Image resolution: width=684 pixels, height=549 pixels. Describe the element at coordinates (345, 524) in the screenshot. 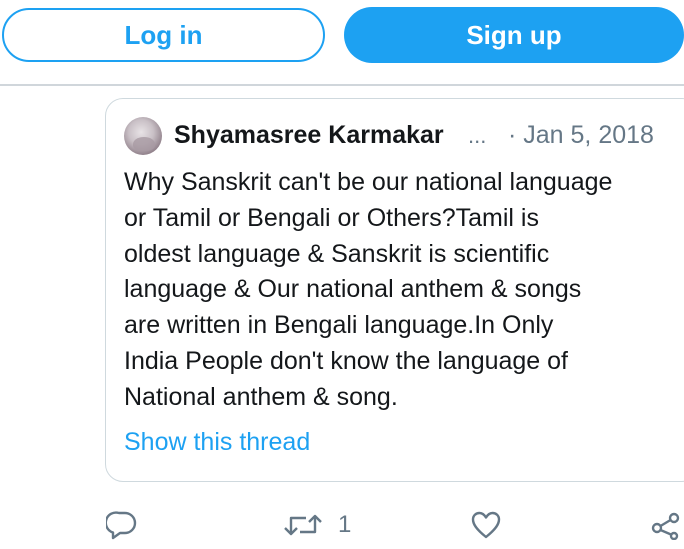

I see `retweet-count: 1` at that location.